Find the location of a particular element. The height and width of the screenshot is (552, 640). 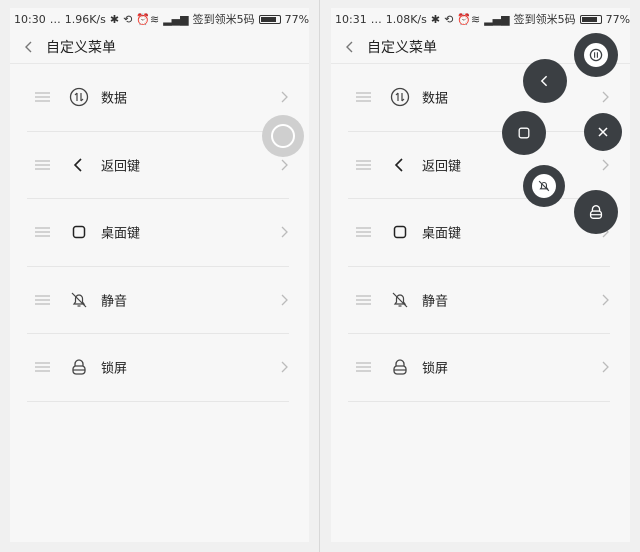

network-speed: 1.08K/s is located at coordinates (406, 19).